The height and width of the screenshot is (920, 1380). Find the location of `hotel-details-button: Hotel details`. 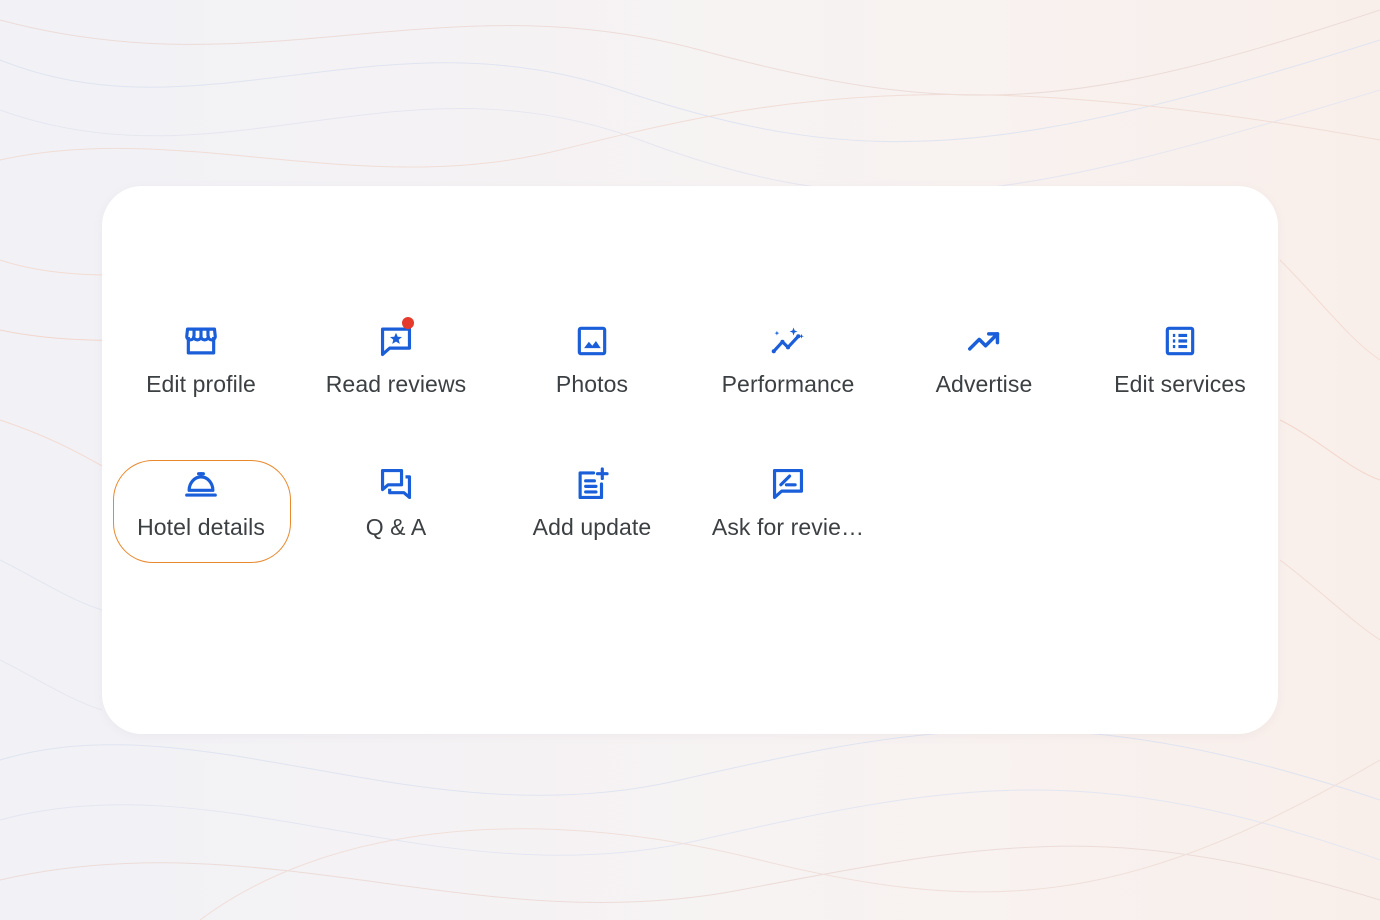

hotel-details-button: Hotel details is located at coordinates (201, 514).